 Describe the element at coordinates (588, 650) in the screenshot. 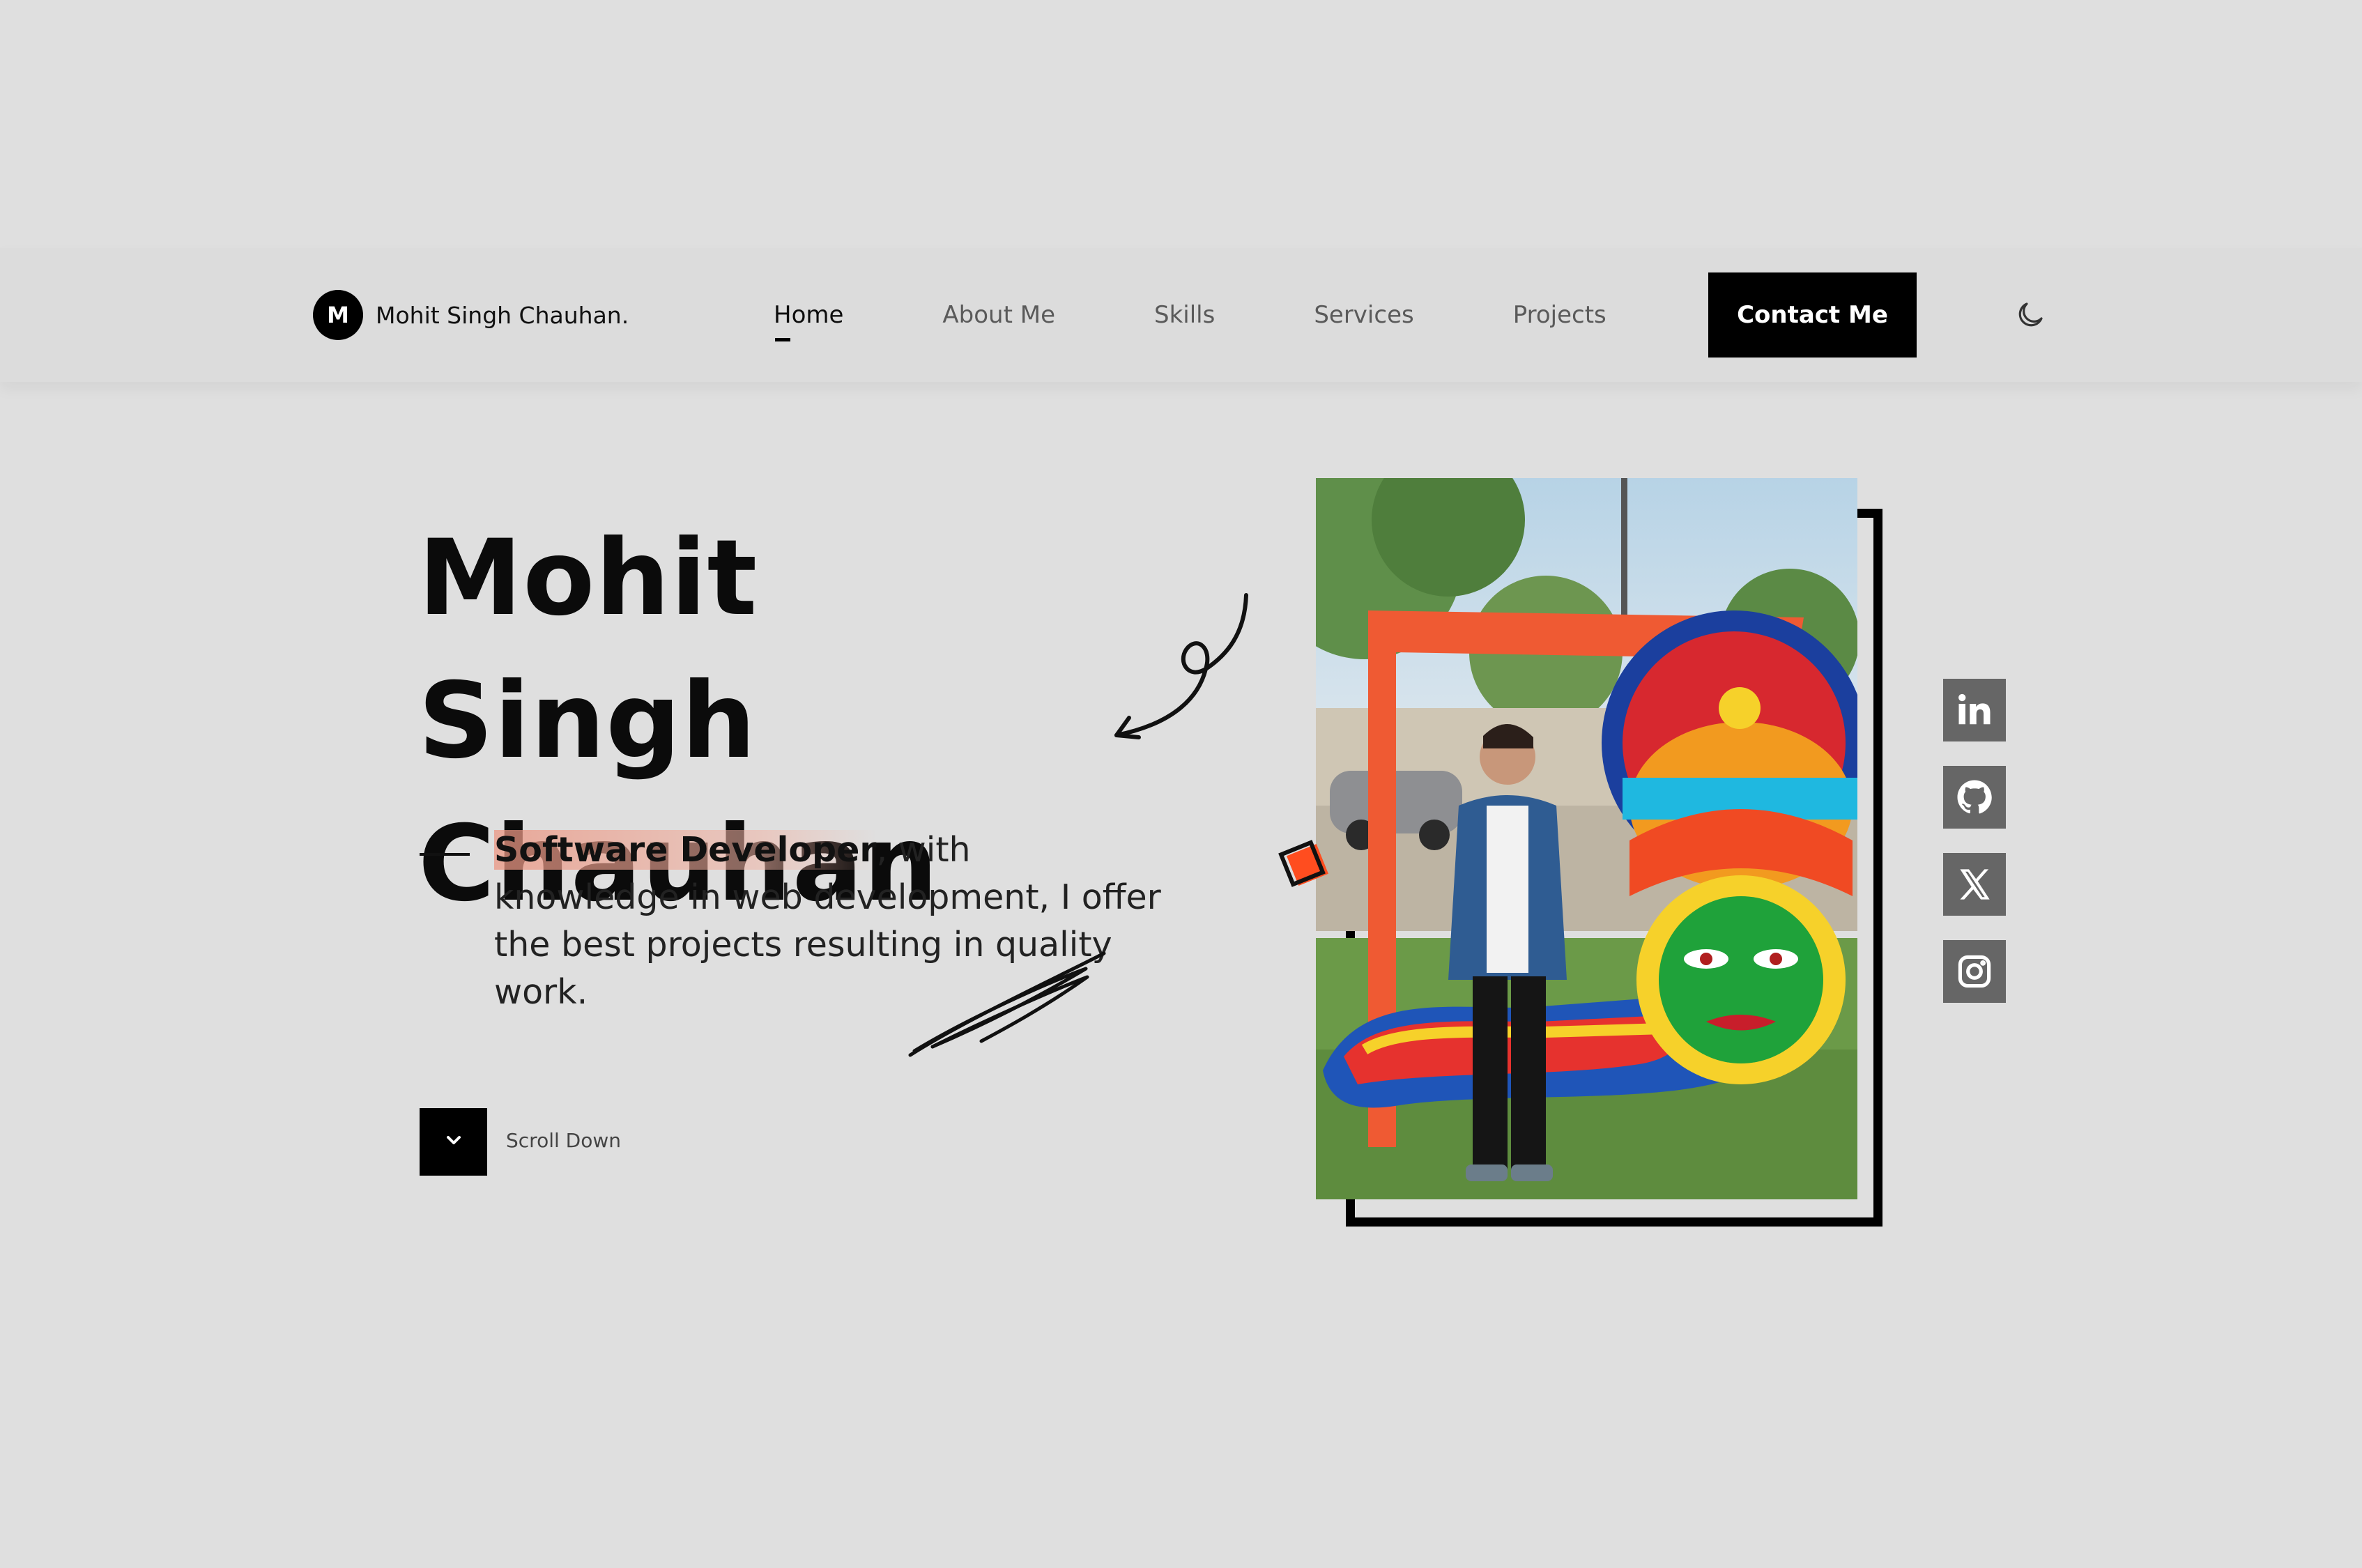

I see `hero-name-line-1: Mohit Singh` at that location.